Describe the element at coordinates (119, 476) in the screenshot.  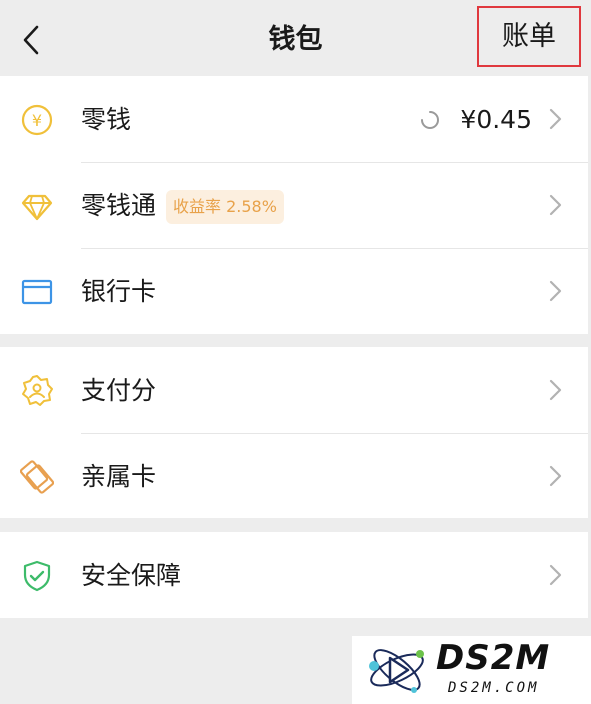
I see `row-label-family-card: 亲属卡` at that location.